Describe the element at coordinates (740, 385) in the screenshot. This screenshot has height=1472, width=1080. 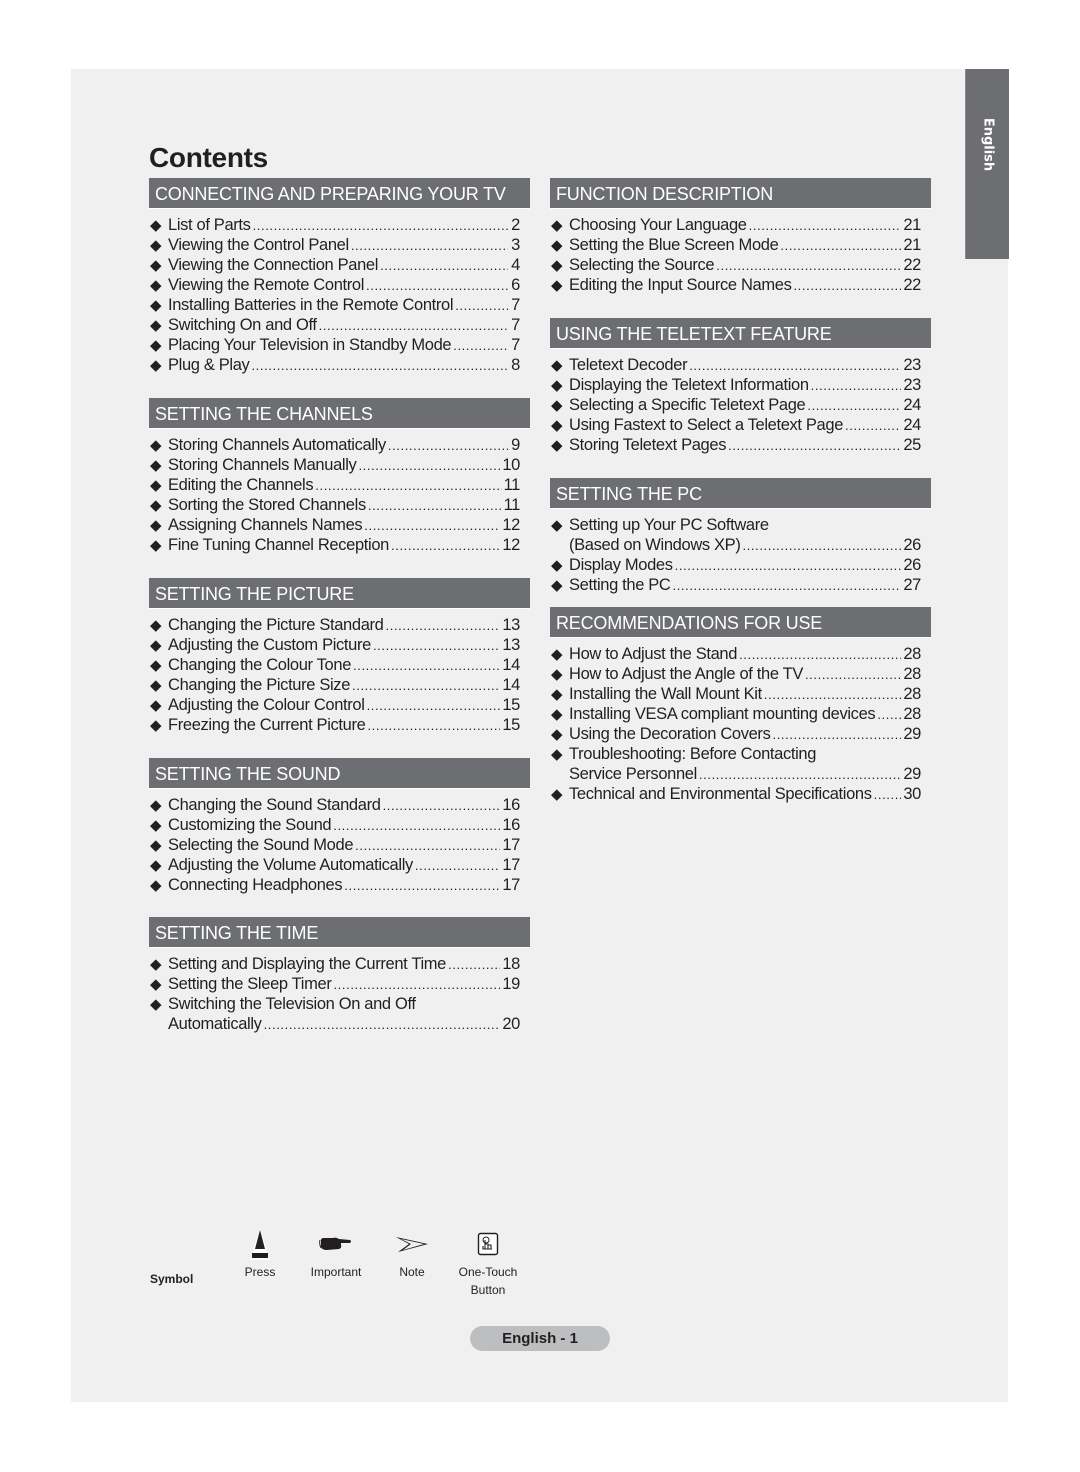
I see `toc-entry: ◆ Displaying the Teletext Information 23` at that location.